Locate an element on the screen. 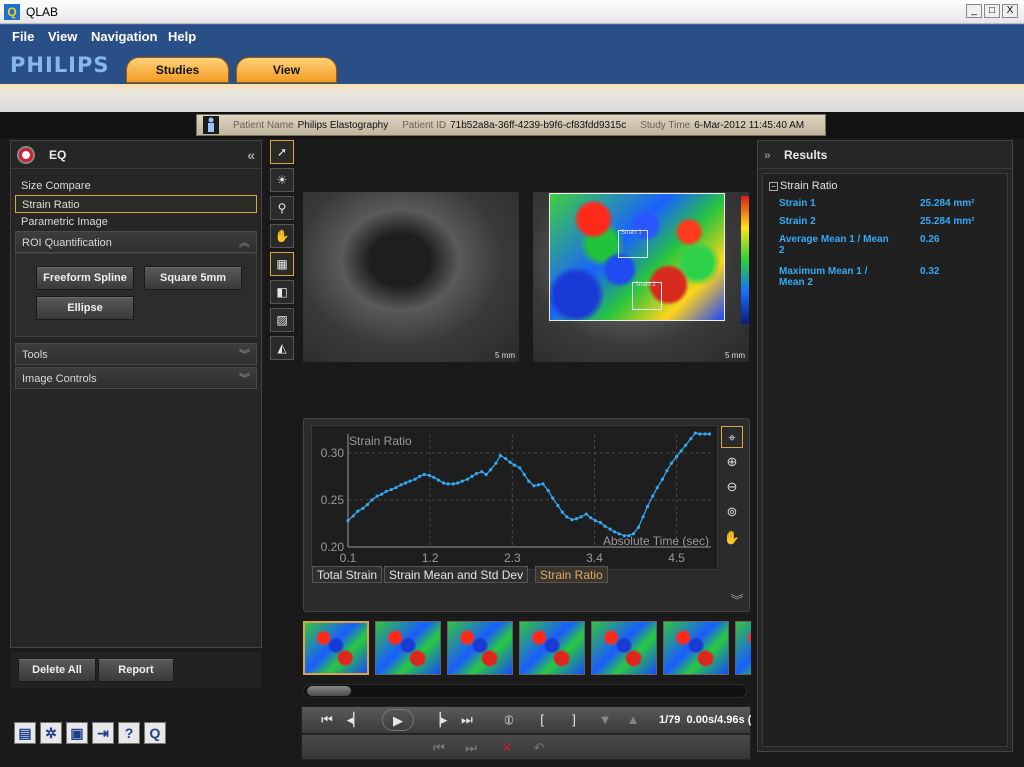 This screenshot has height=767, width=1024. mark-in-icon: [ is located at coordinates (542, 720).